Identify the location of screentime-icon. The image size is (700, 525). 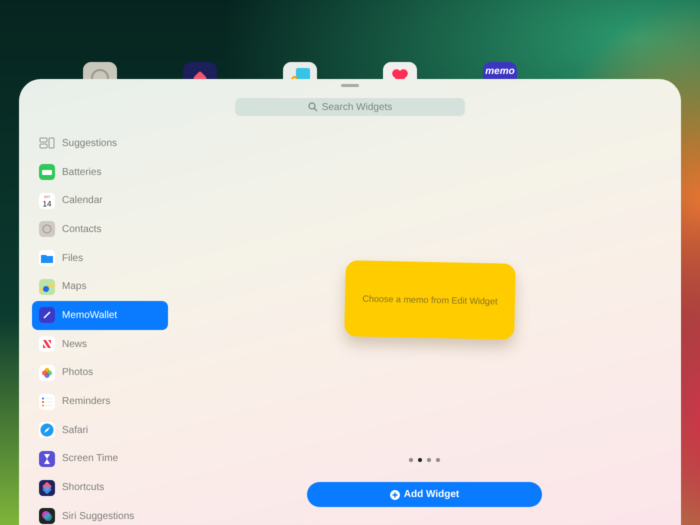
(47, 458).